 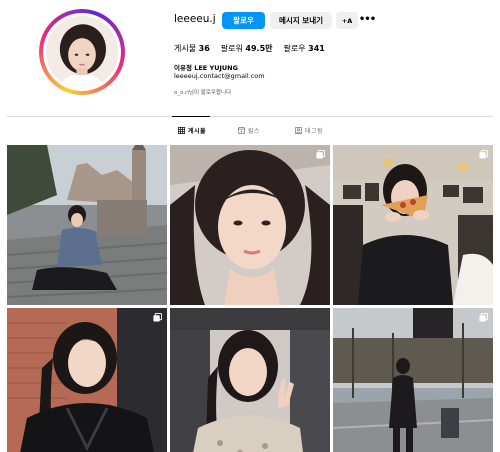 What do you see at coordinates (192, 48) in the screenshot?
I see `stat-posts: 게시물 36` at bounding box center [192, 48].